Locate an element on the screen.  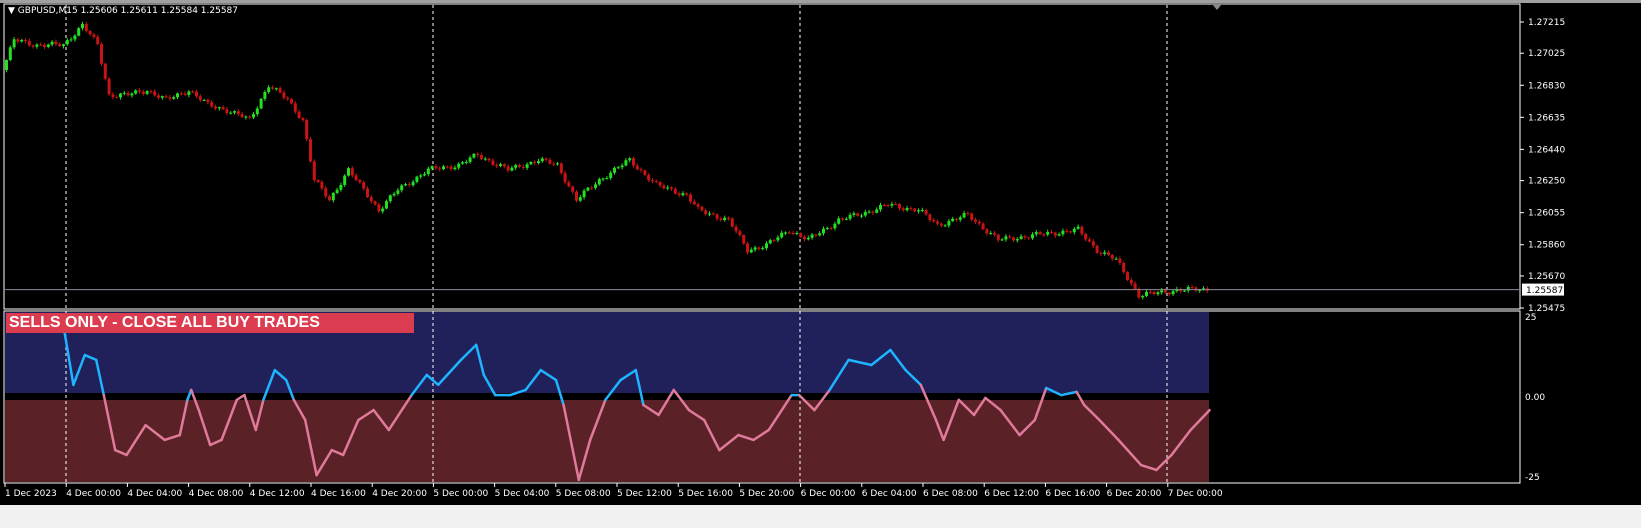
oscillator-tick-label: -25 is located at coordinates (1532, 478).